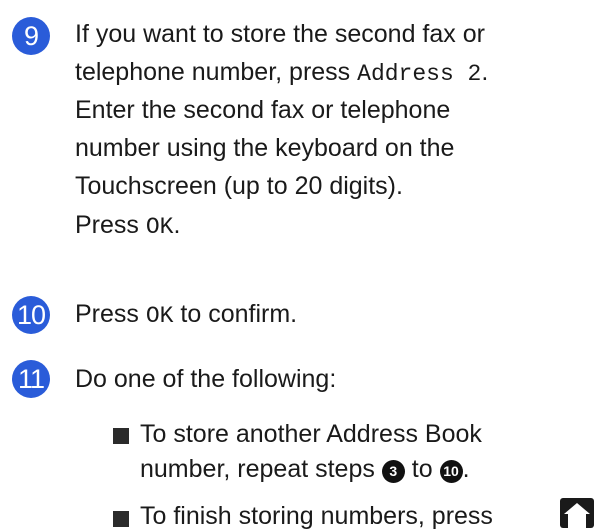 The height and width of the screenshot is (532, 606). What do you see at coordinates (265, 148) in the screenshot?
I see `step-9-line-4: number using the keyboard on the` at bounding box center [265, 148].